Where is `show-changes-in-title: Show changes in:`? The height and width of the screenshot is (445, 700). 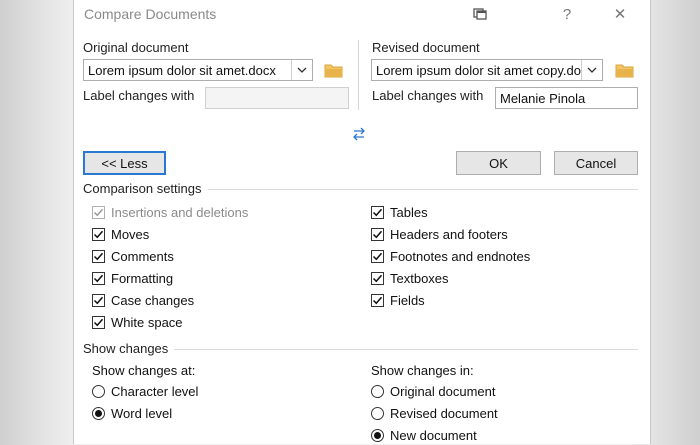 show-changes-in-title: Show changes in: is located at coordinates (422, 370).